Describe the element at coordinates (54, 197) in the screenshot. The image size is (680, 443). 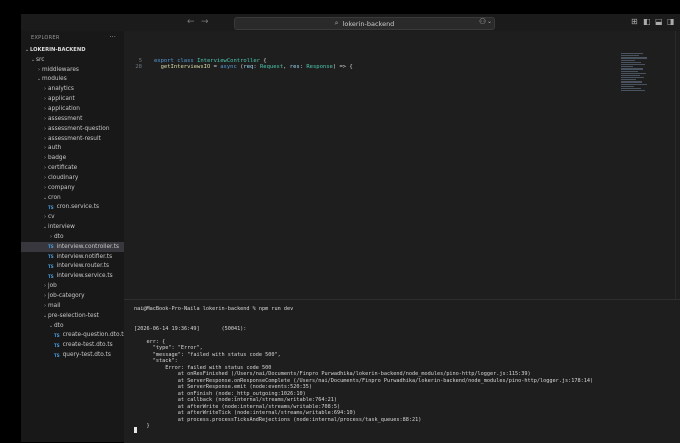
I see `tree-item-label: cron` at that location.